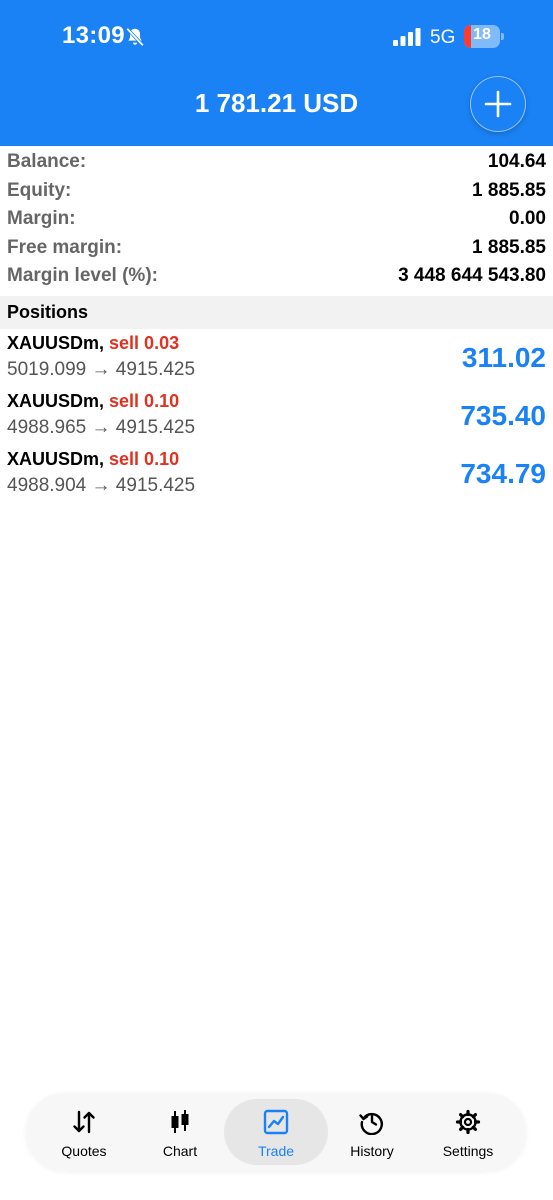 Image resolution: width=553 pixels, height=1200 pixels. I want to click on battery-level: 18, so click(482, 34).